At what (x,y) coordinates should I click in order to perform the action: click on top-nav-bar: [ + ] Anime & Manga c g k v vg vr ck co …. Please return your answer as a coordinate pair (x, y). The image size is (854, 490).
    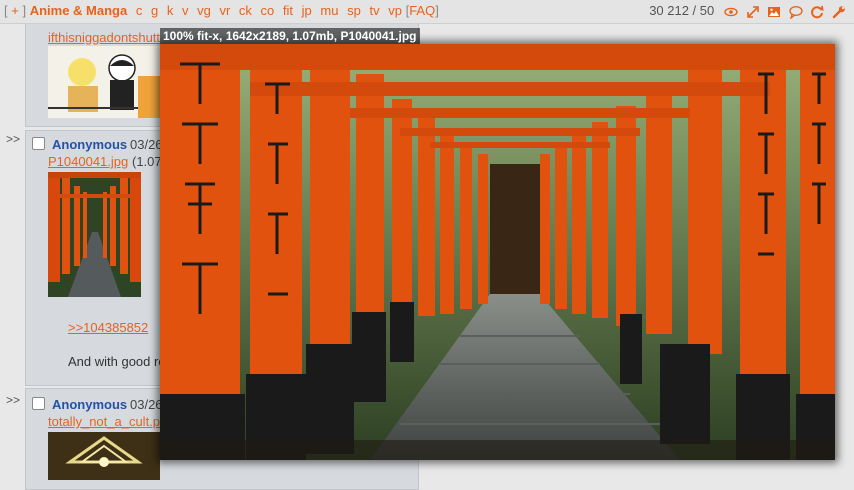
    Looking at the image, I should click on (427, 12).